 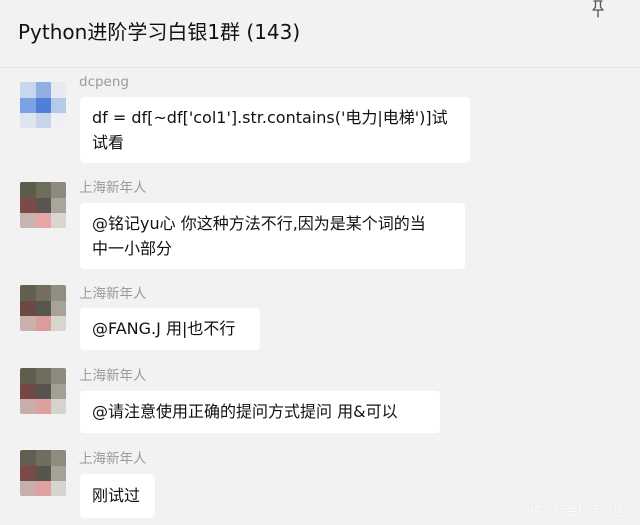 What do you see at coordinates (272, 236) in the screenshot?
I see `message-bubble: @铭记yu心 你这种方法不行,因为是某个词的当 中一小部分` at bounding box center [272, 236].